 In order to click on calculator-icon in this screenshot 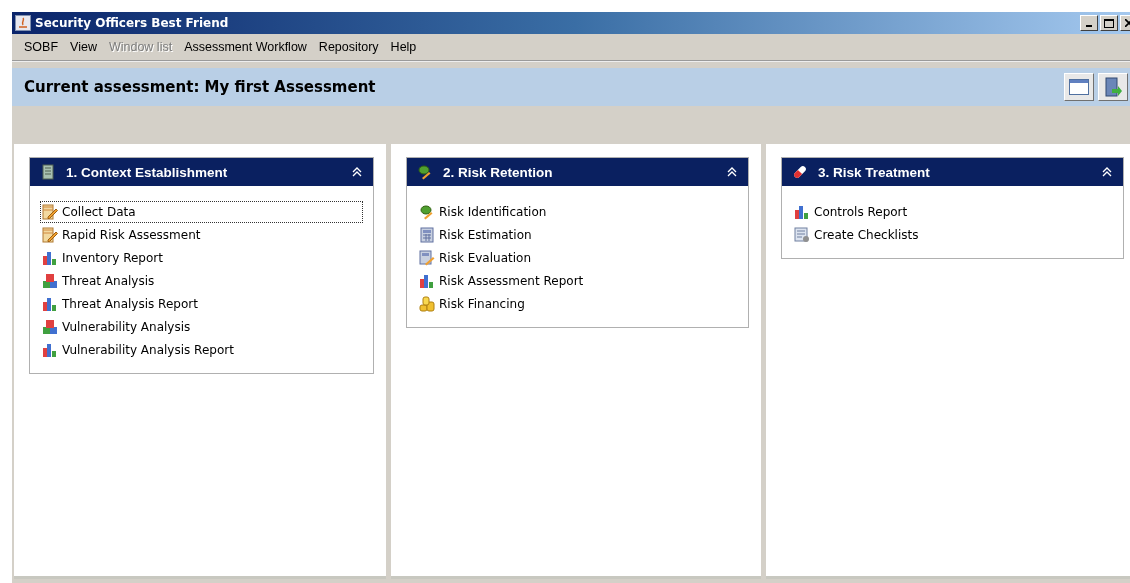, I will do `click(427, 235)`.